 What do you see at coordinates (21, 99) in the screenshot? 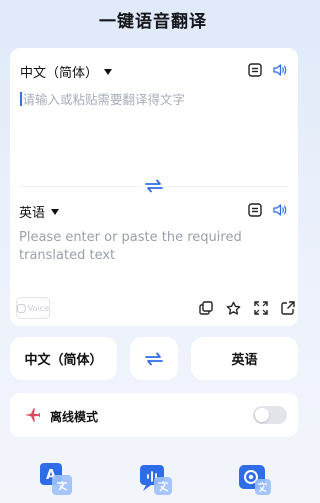
I see `text-cursor` at bounding box center [21, 99].